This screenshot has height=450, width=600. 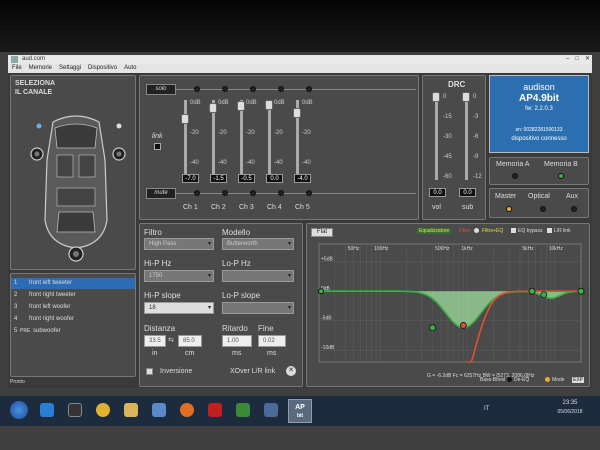 What do you see at coordinates (149, 371) in the screenshot?
I see `inversione-checkbox` at bounding box center [149, 371].